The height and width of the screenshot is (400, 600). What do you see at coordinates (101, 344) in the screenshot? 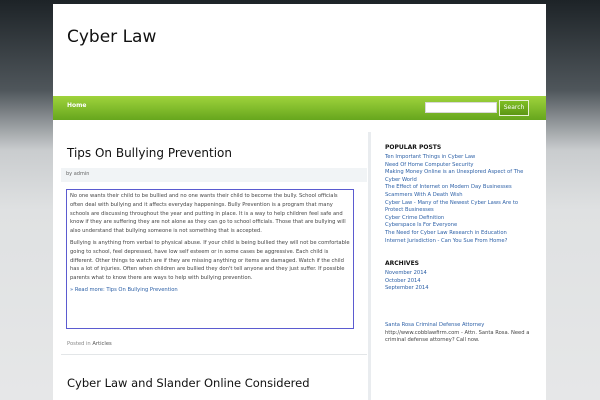
I see `category-link: Articles` at bounding box center [101, 344].